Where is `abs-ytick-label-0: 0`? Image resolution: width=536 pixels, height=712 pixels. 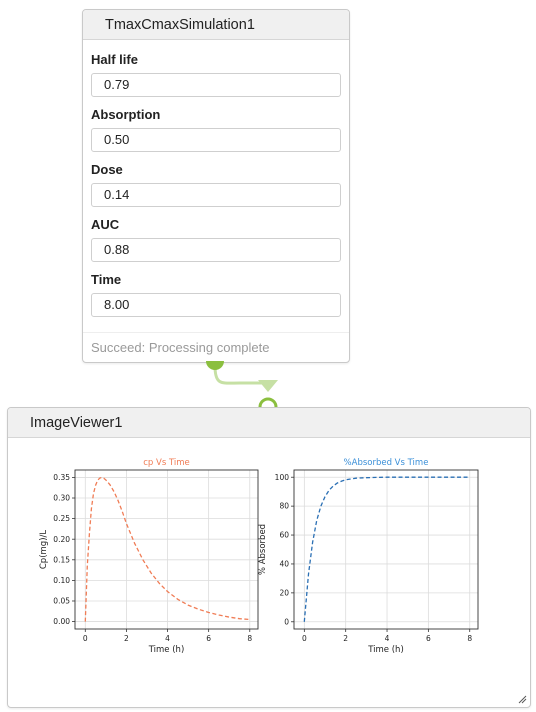 abs-ytick-label-0: 0 is located at coordinates (286, 621).